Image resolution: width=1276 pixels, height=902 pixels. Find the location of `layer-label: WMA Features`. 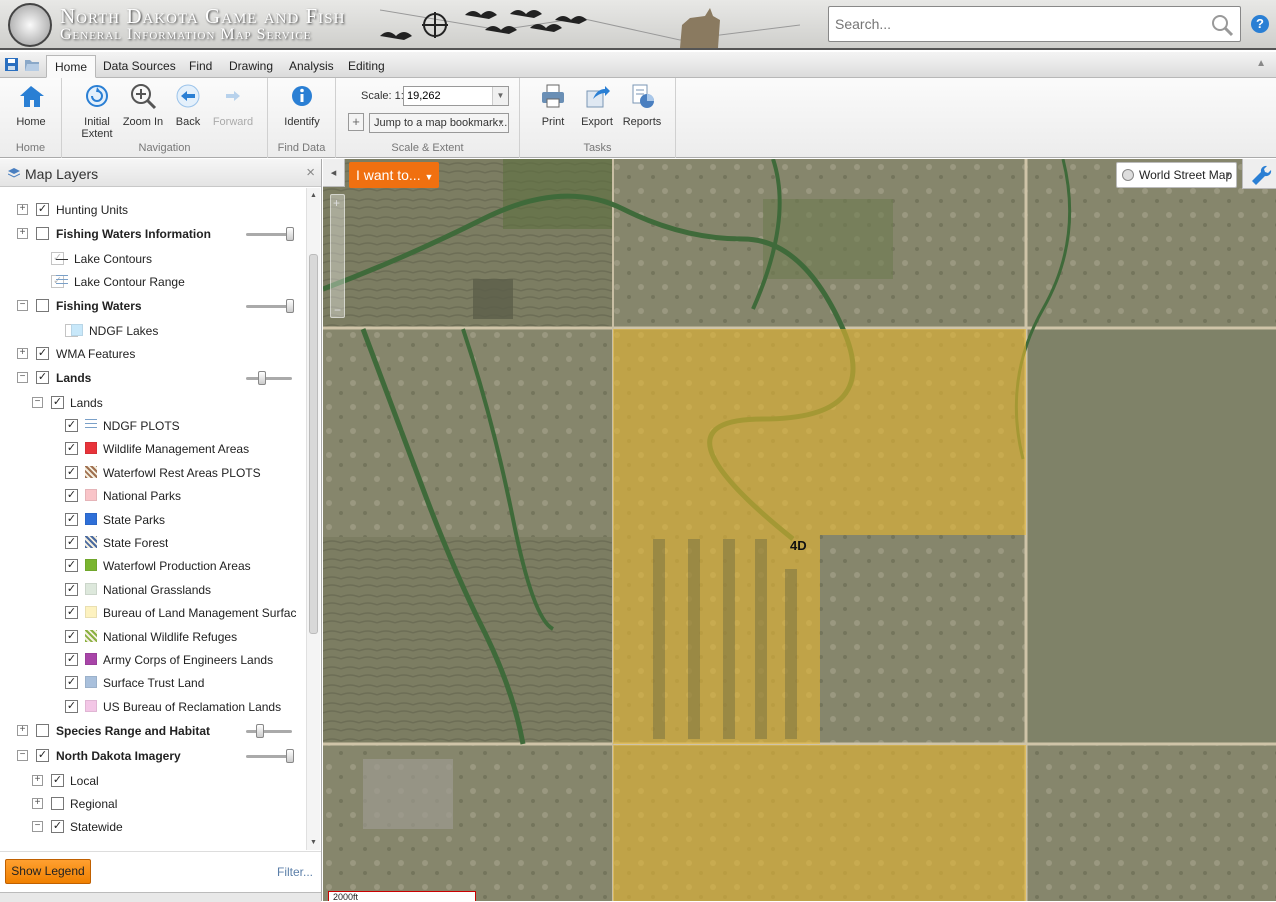

layer-label: WMA Features is located at coordinates (95, 354).